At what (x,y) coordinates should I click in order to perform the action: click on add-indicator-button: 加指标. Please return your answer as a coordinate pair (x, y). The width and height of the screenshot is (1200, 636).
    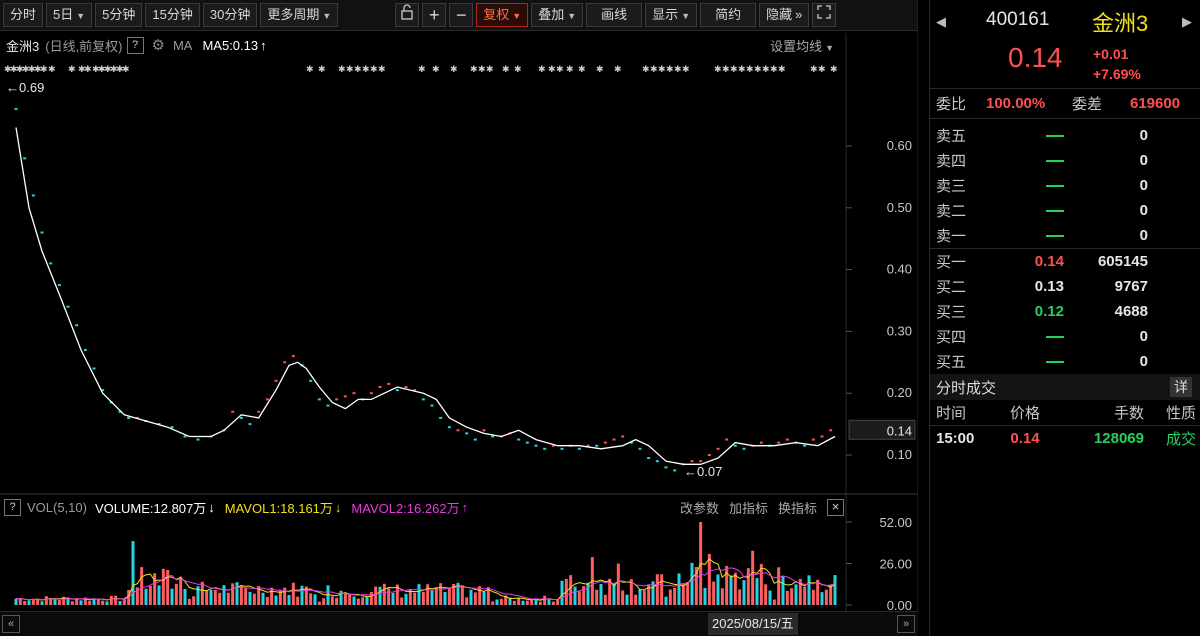
    Looking at the image, I should click on (748, 507).